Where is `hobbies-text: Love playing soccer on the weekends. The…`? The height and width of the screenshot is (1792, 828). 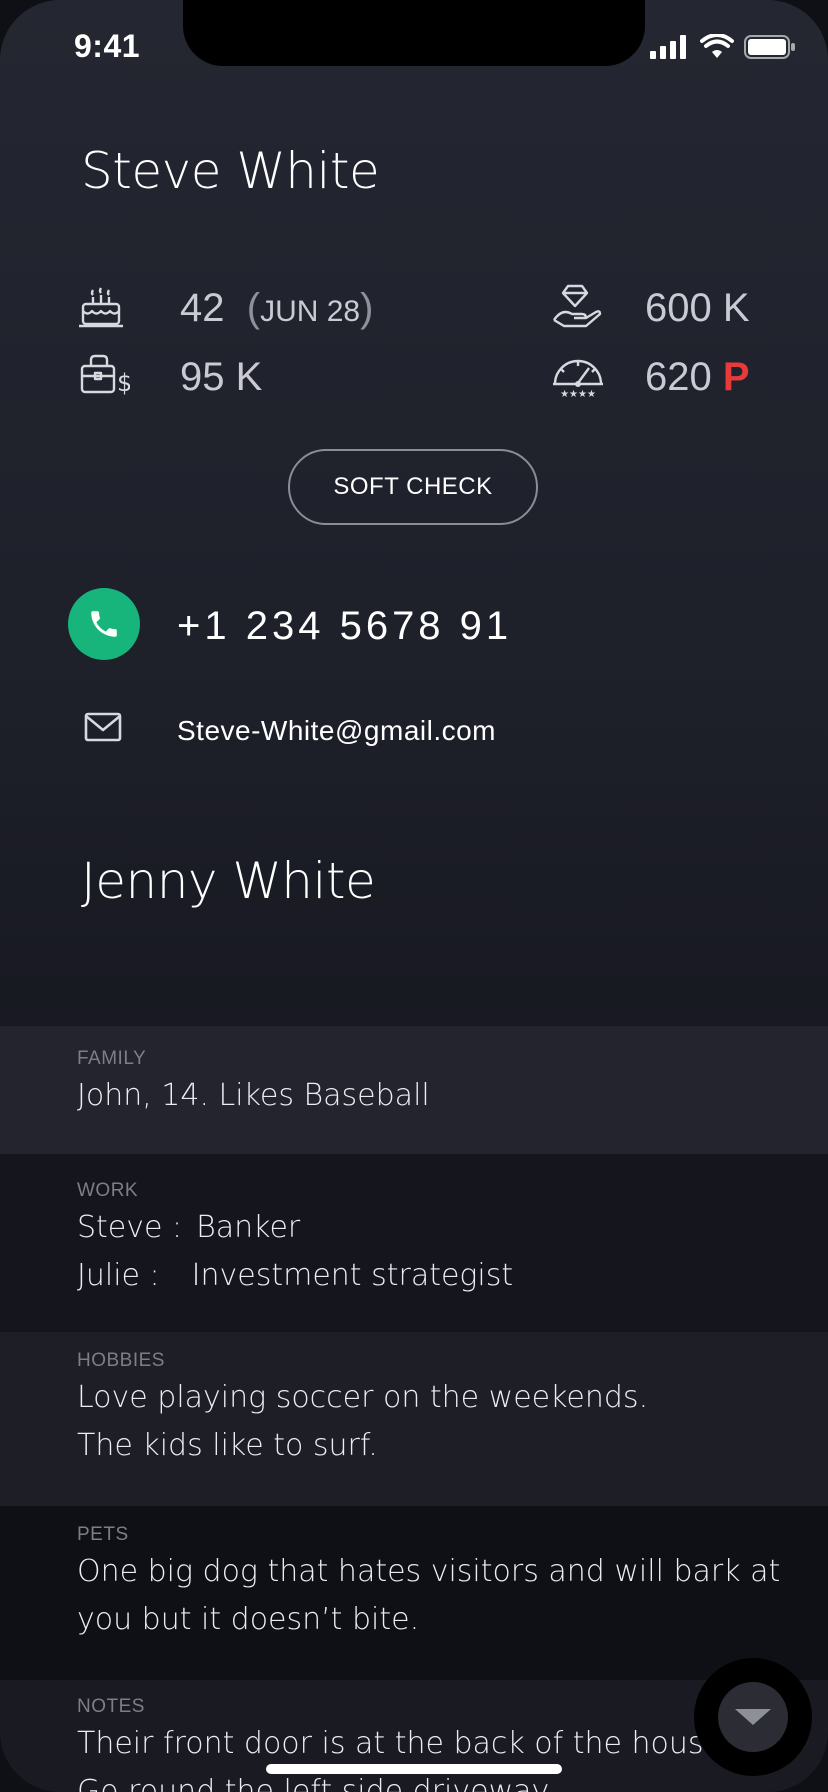 hobbies-text: Love playing soccer on the weekends. The… is located at coordinates (452, 1422).